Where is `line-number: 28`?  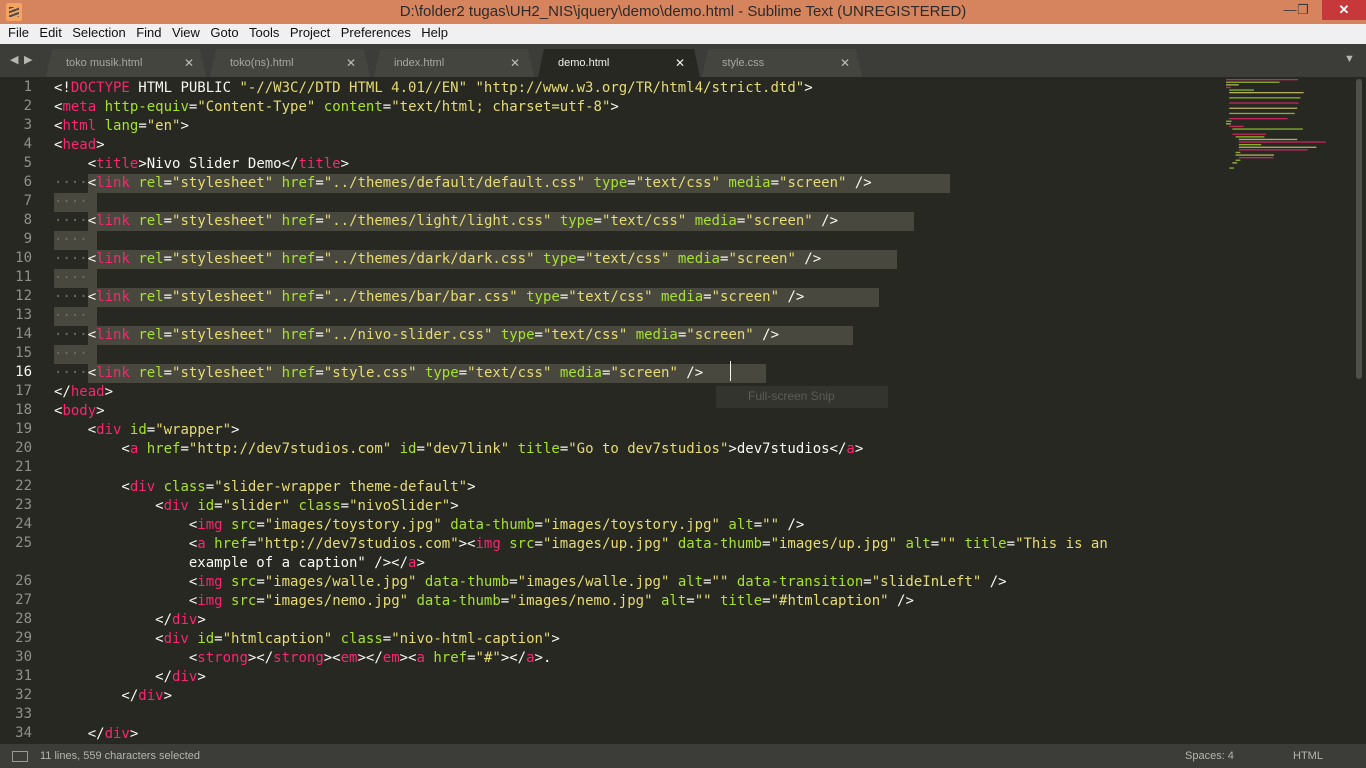 line-number: 28 is located at coordinates (23, 619).